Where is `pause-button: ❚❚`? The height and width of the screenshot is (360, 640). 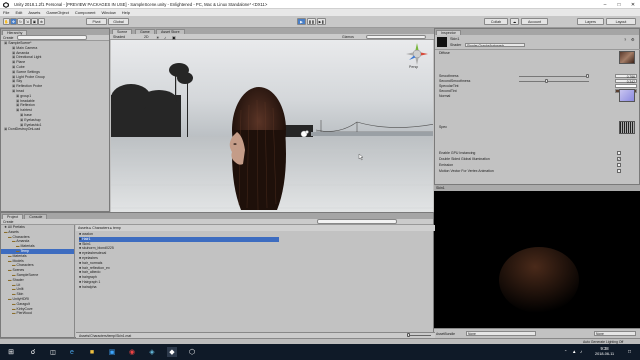 pause-button: ❚❚ is located at coordinates (311, 21).